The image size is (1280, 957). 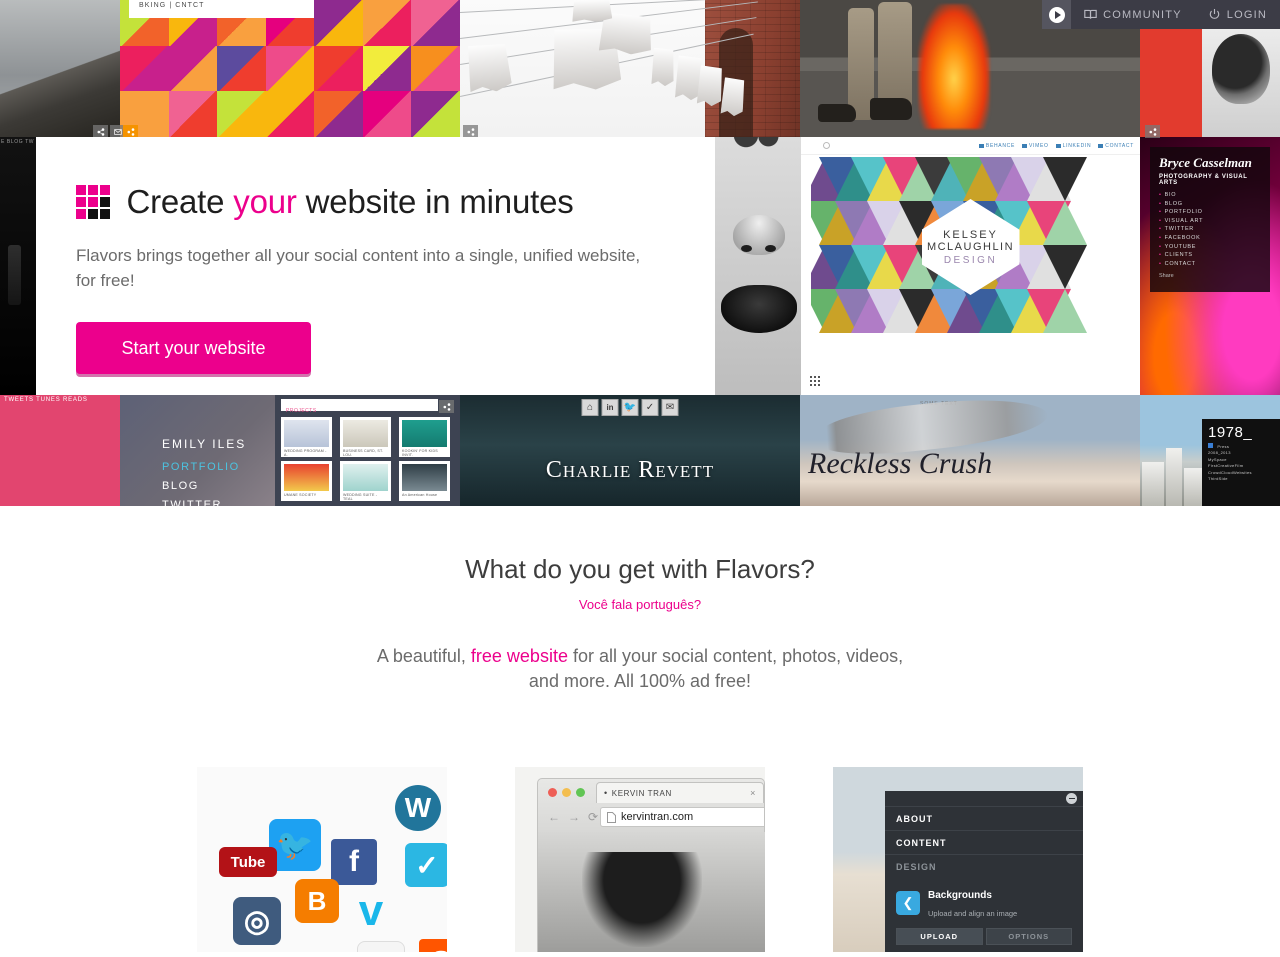 I want to click on bryce-share-label: Share, so click(x=1210, y=276).